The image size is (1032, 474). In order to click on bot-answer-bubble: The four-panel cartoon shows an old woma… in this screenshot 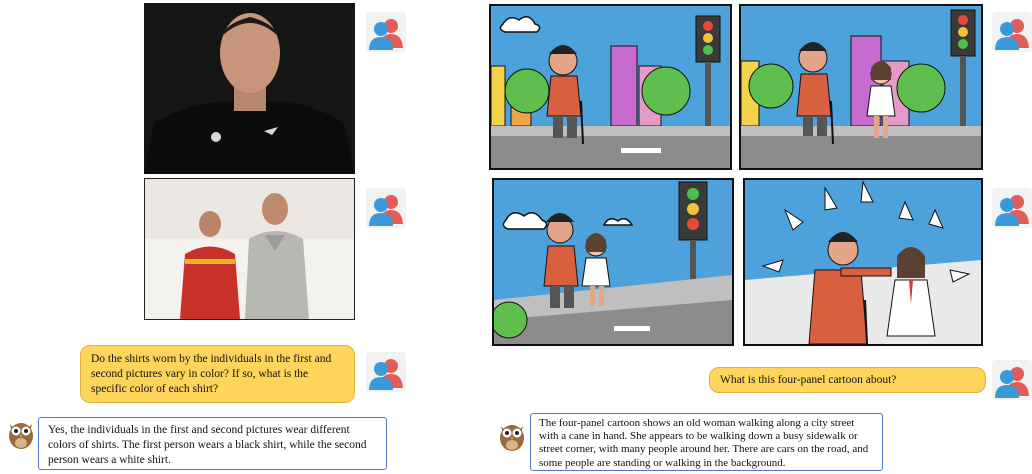, I will do `click(706, 442)`.